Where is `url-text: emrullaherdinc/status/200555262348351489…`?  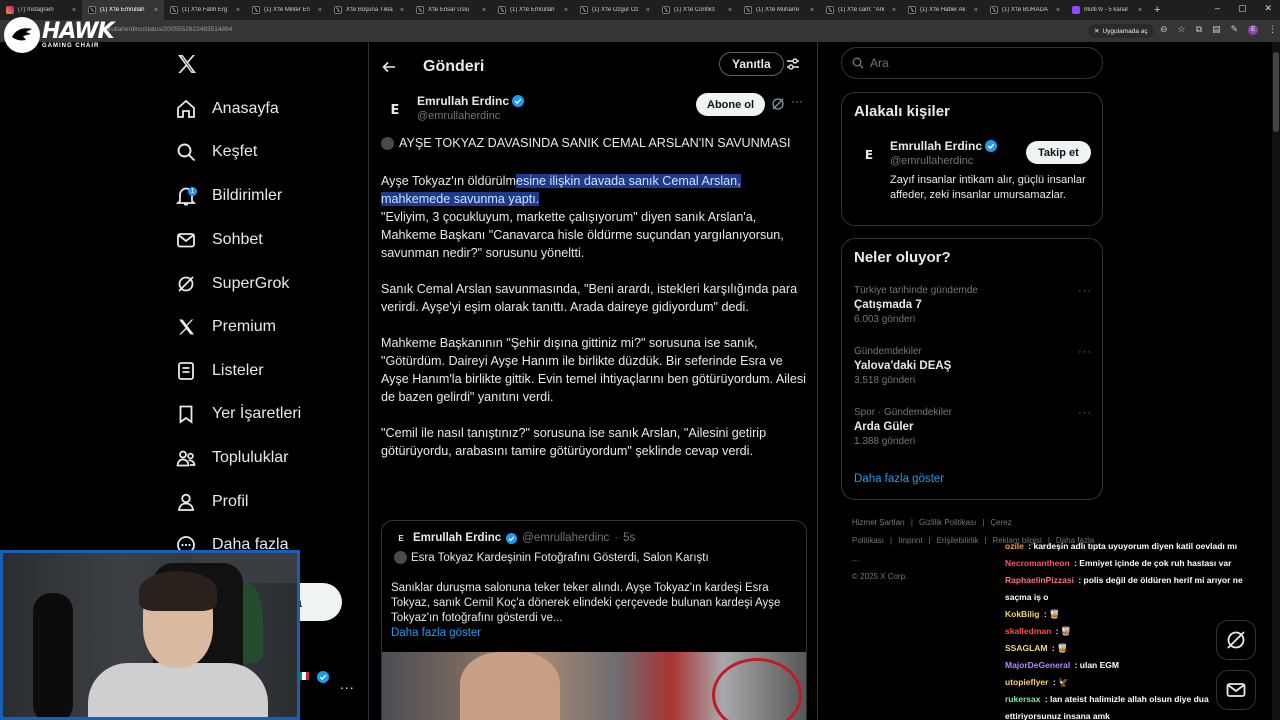
url-text: emrullaherdinc/status/200555262348351489… is located at coordinates (166, 29).